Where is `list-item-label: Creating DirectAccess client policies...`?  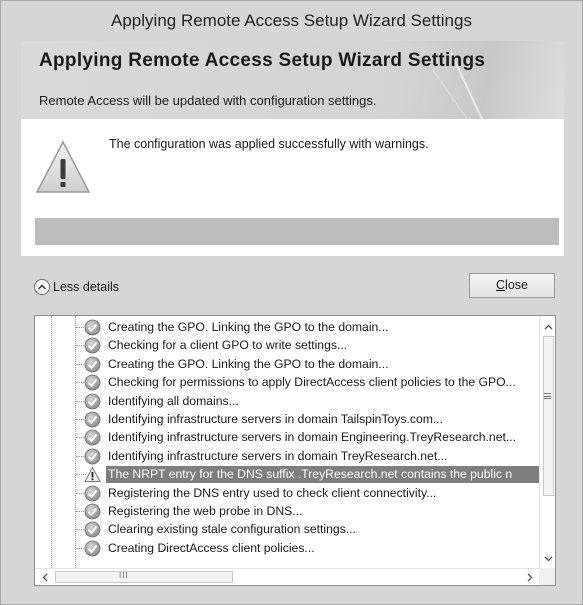 list-item-label: Creating DirectAccess client policies... is located at coordinates (211, 547).